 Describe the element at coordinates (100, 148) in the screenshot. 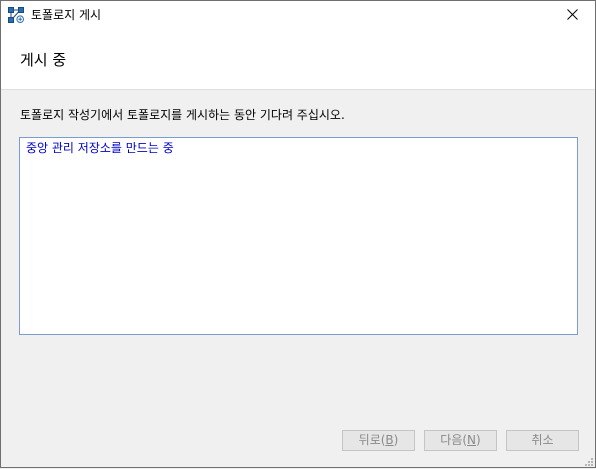

I see `log-line: 중앙 관리 저장소를 만드는 중` at that location.